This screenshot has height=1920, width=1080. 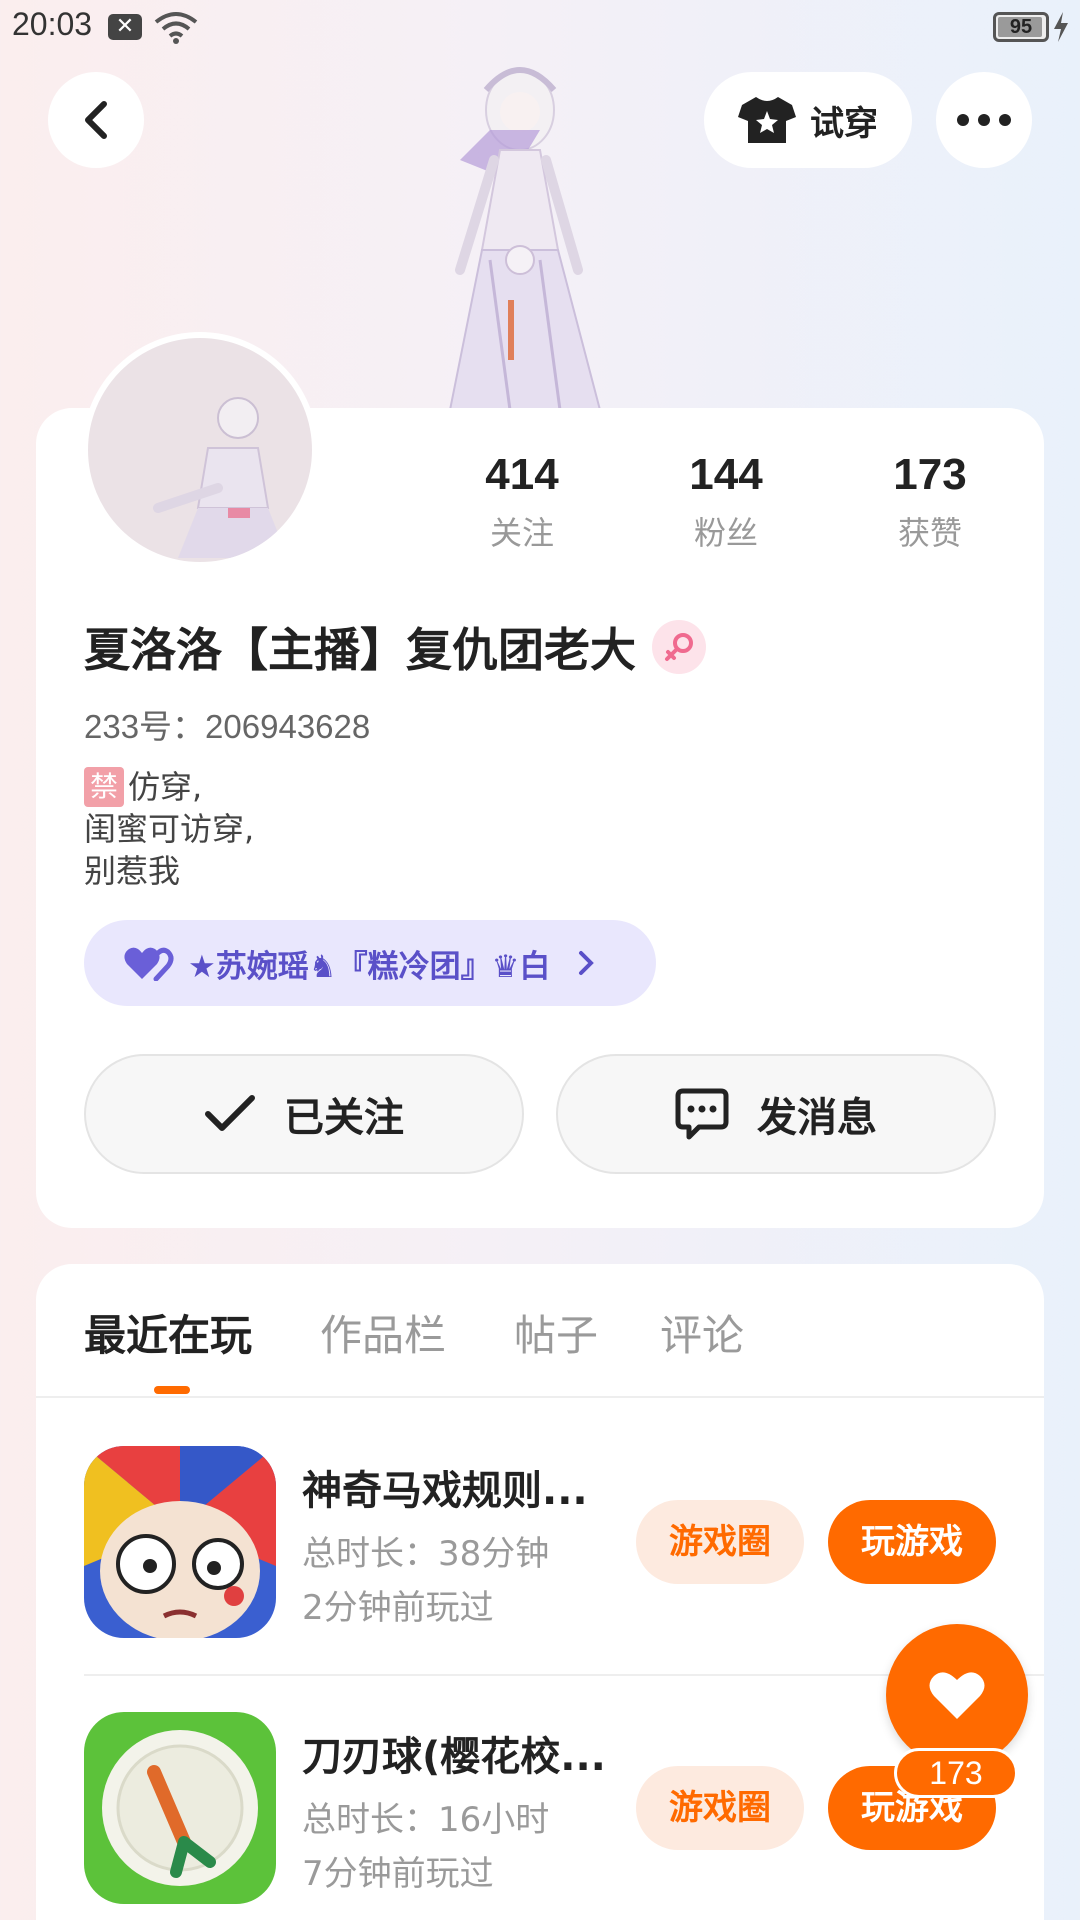 What do you see at coordinates (540, 28) in the screenshot?
I see `status-bar: 20:03 ✕ 95` at bounding box center [540, 28].